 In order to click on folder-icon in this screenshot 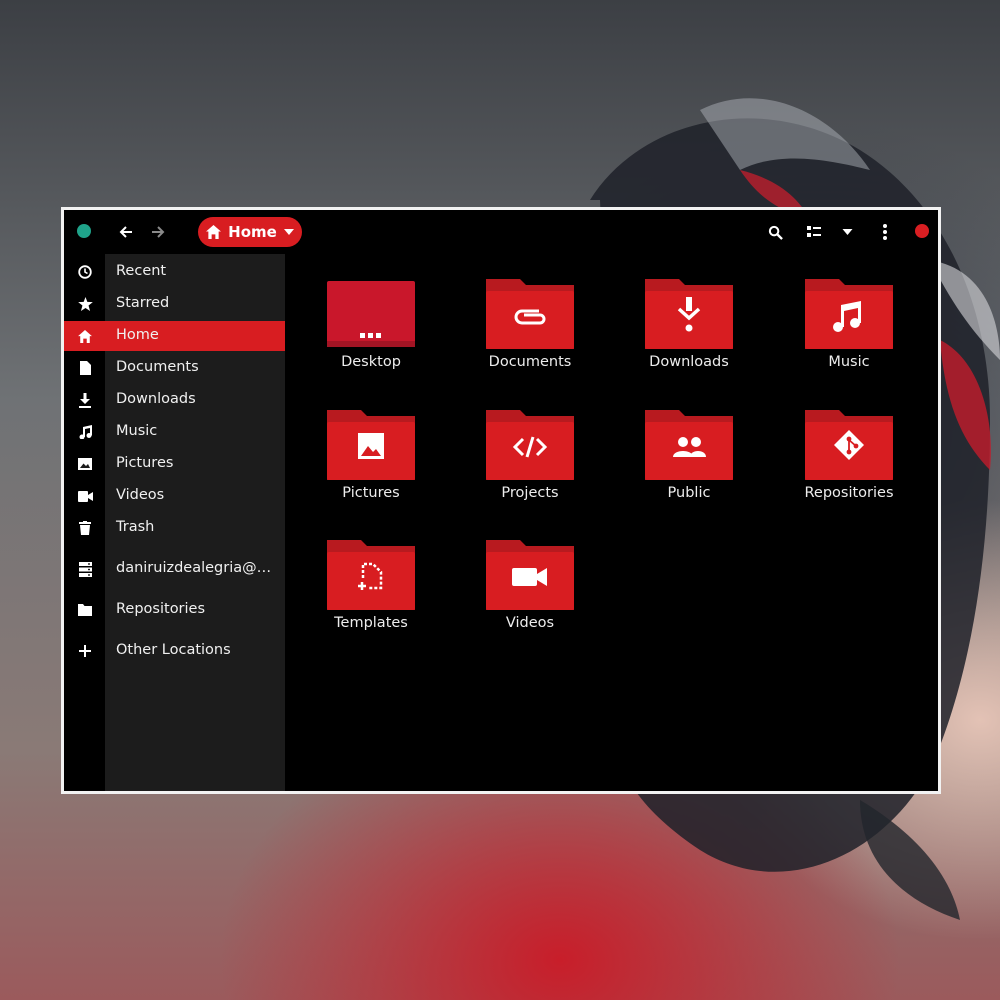, I will do `click(85, 610)`.